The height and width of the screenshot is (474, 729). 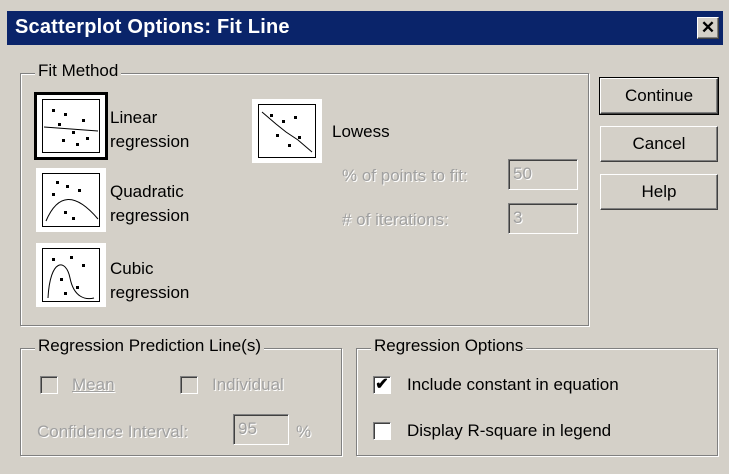 What do you see at coordinates (382, 431) in the screenshot?
I see `display-rsquare-checkbox` at bounding box center [382, 431].